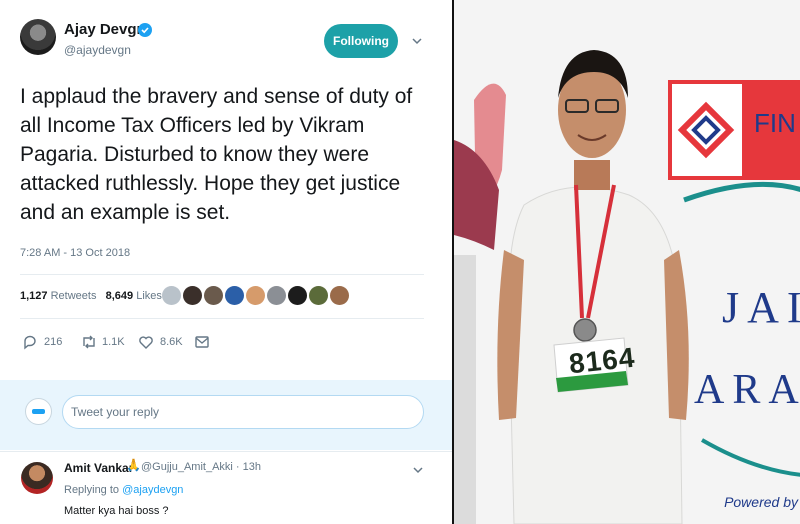 The width and height of the screenshot is (800, 524). I want to click on following-button: Following, so click(361, 41).